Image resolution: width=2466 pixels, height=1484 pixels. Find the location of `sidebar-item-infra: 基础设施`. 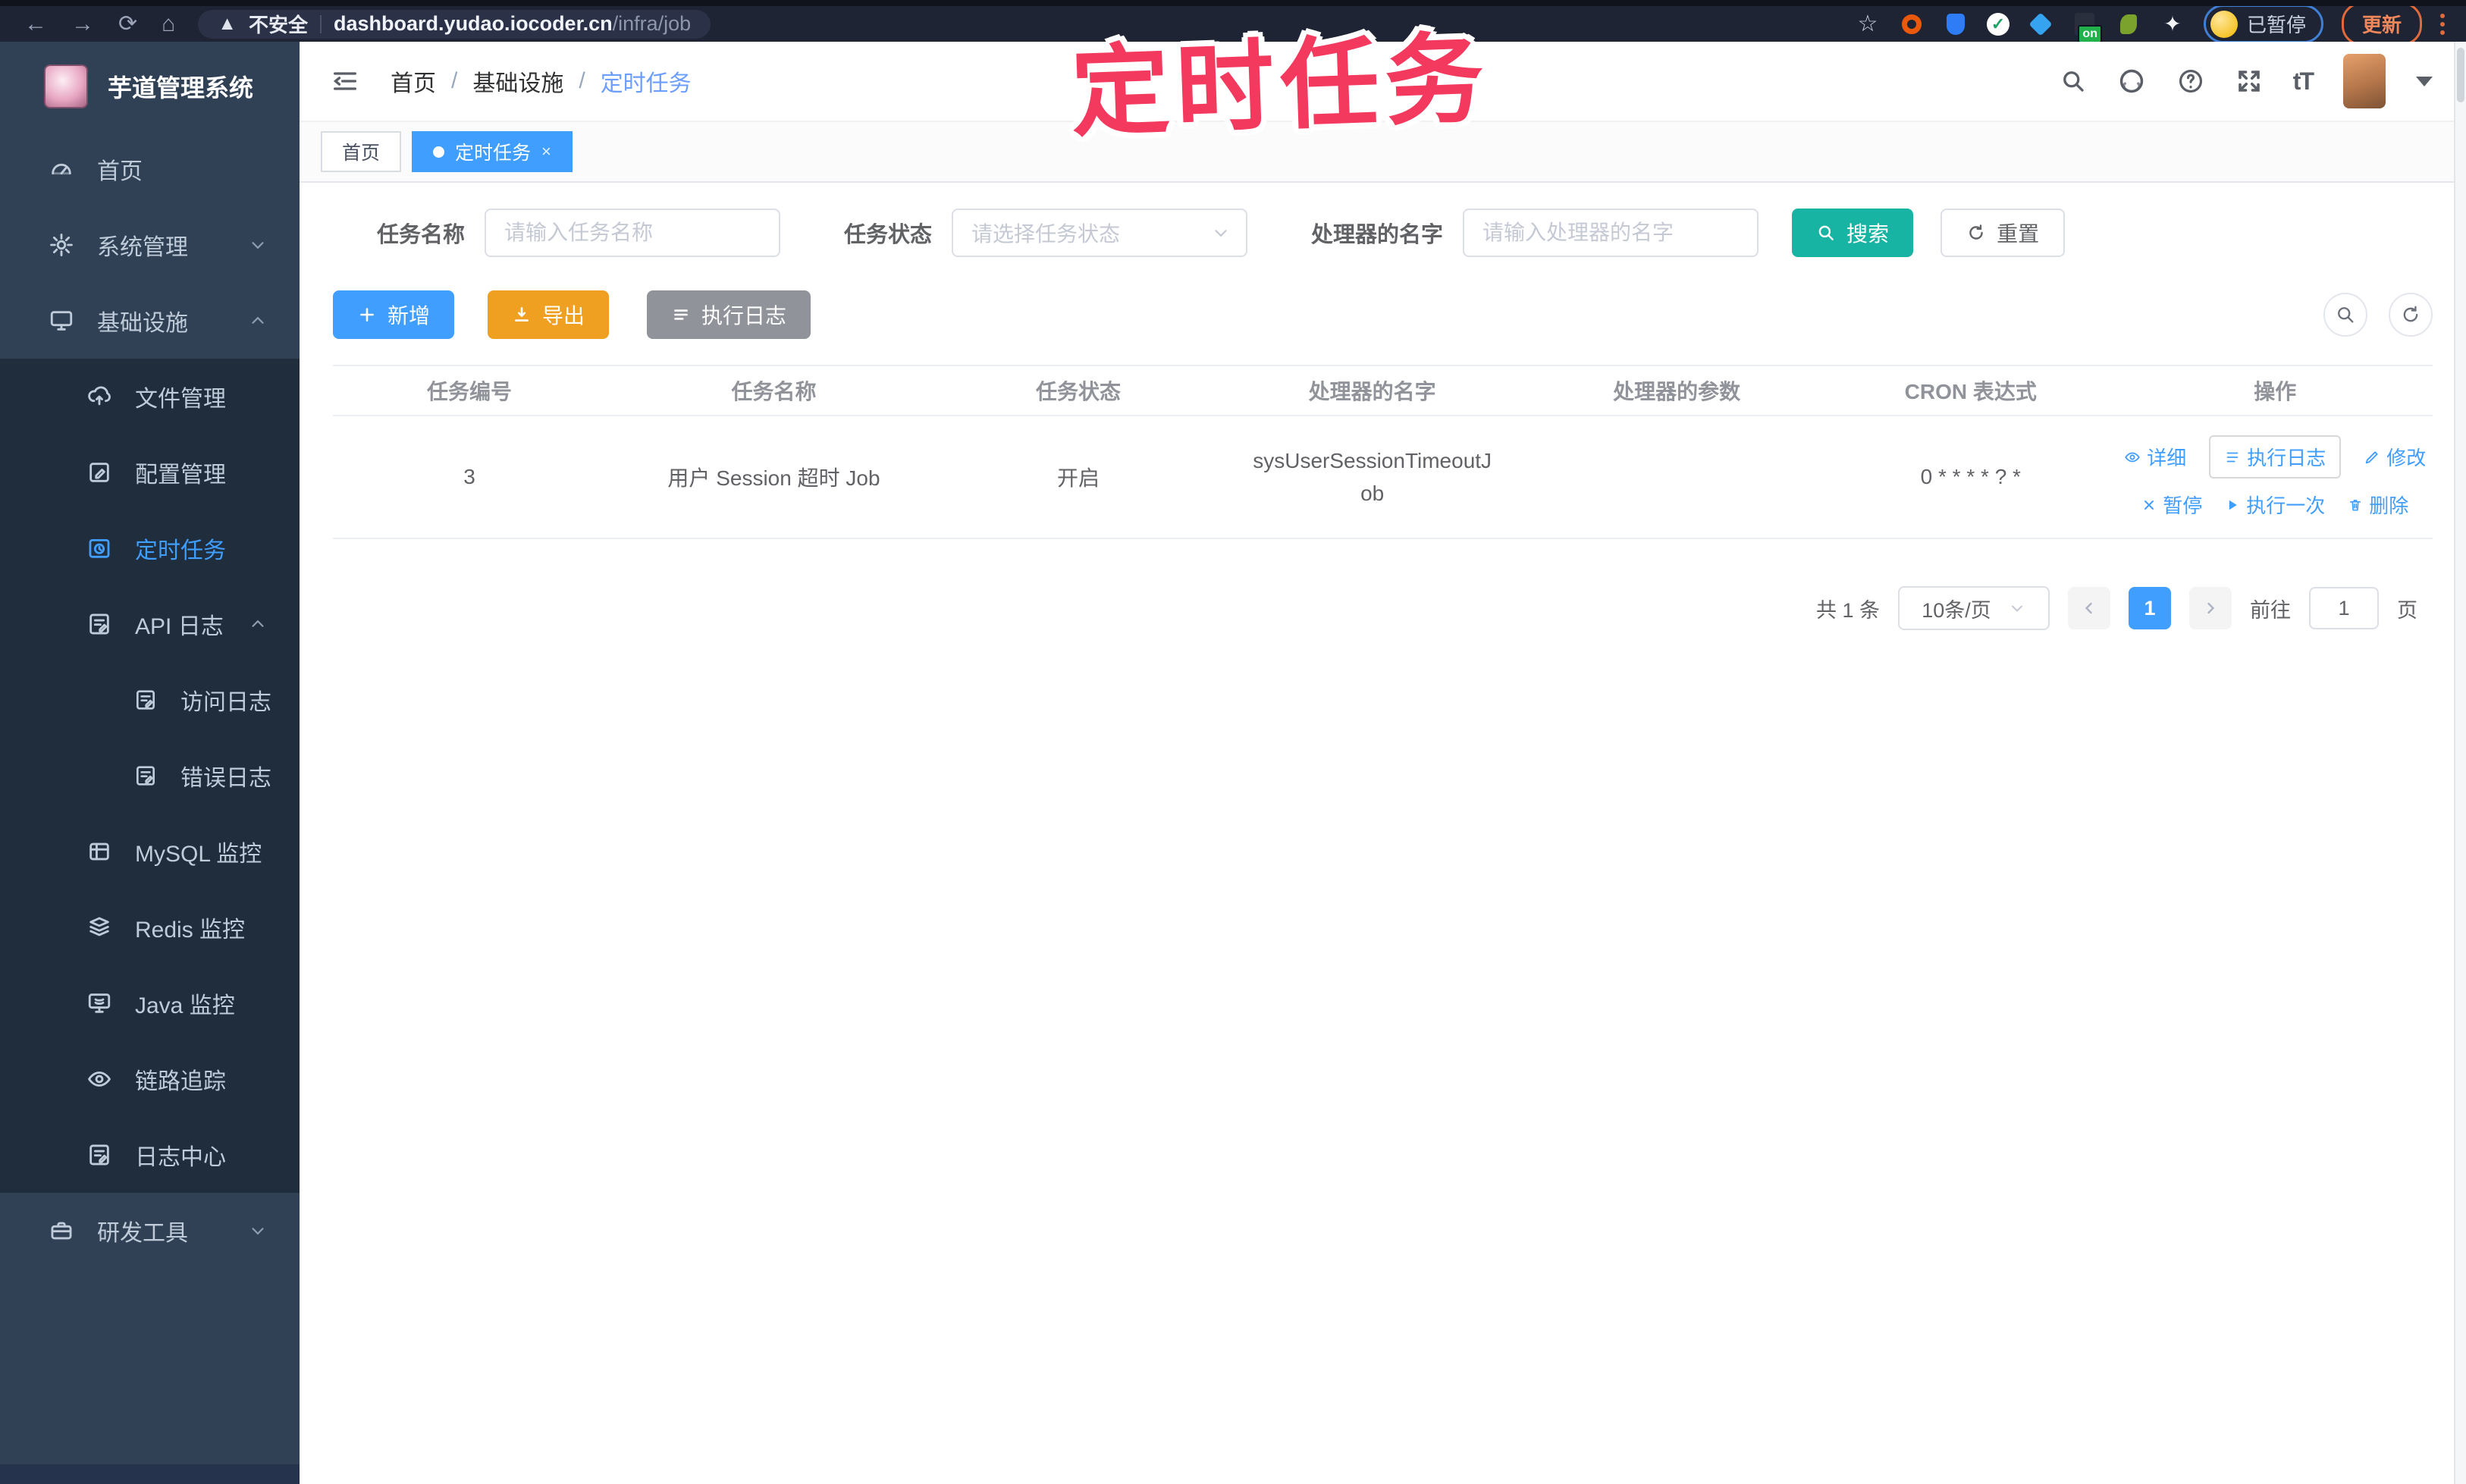

sidebar-item-infra: 基础设施 is located at coordinates (150, 321).